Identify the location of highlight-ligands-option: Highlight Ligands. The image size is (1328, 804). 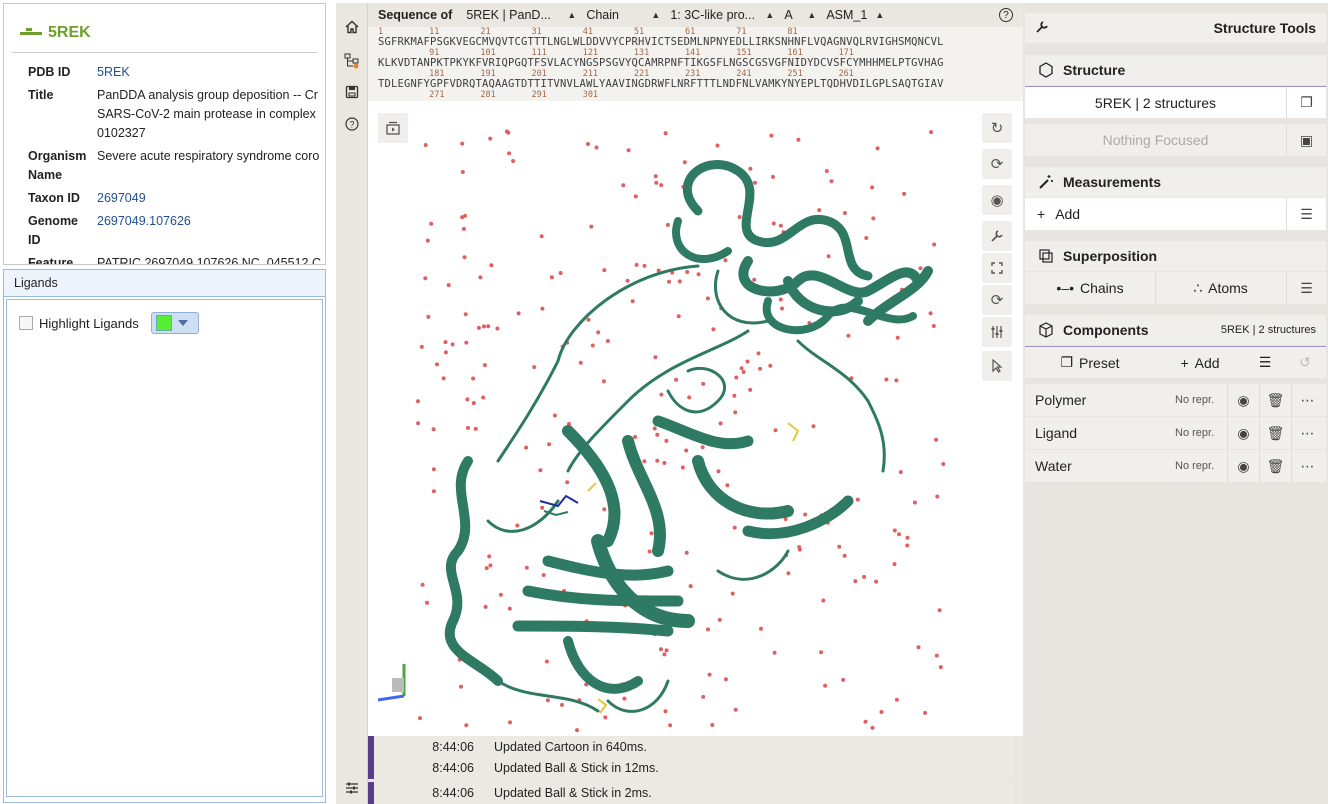
(164, 323).